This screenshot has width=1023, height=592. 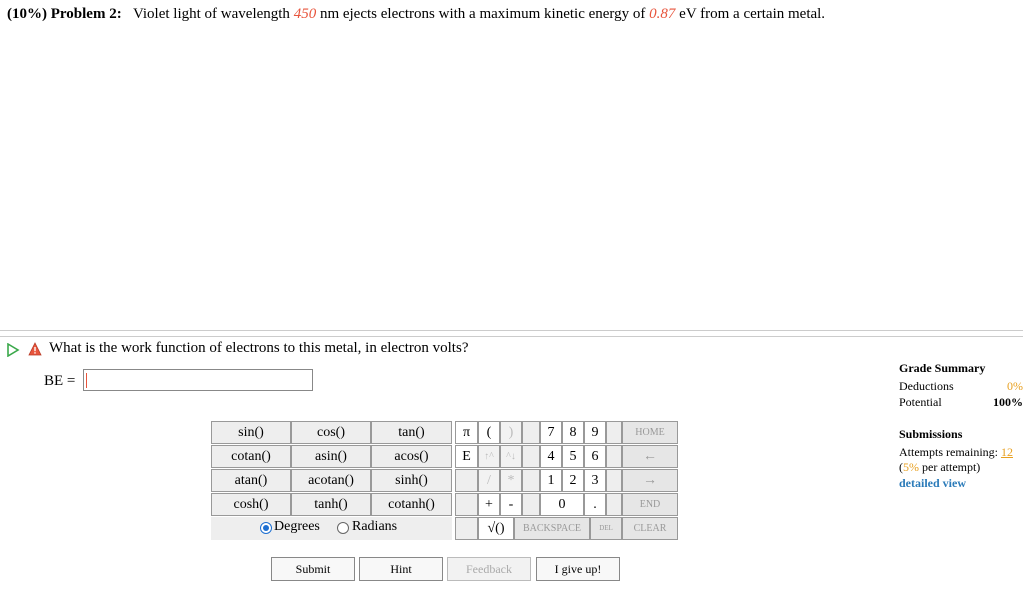 I want to click on deductions-label: Deductions, so click(x=926, y=386).